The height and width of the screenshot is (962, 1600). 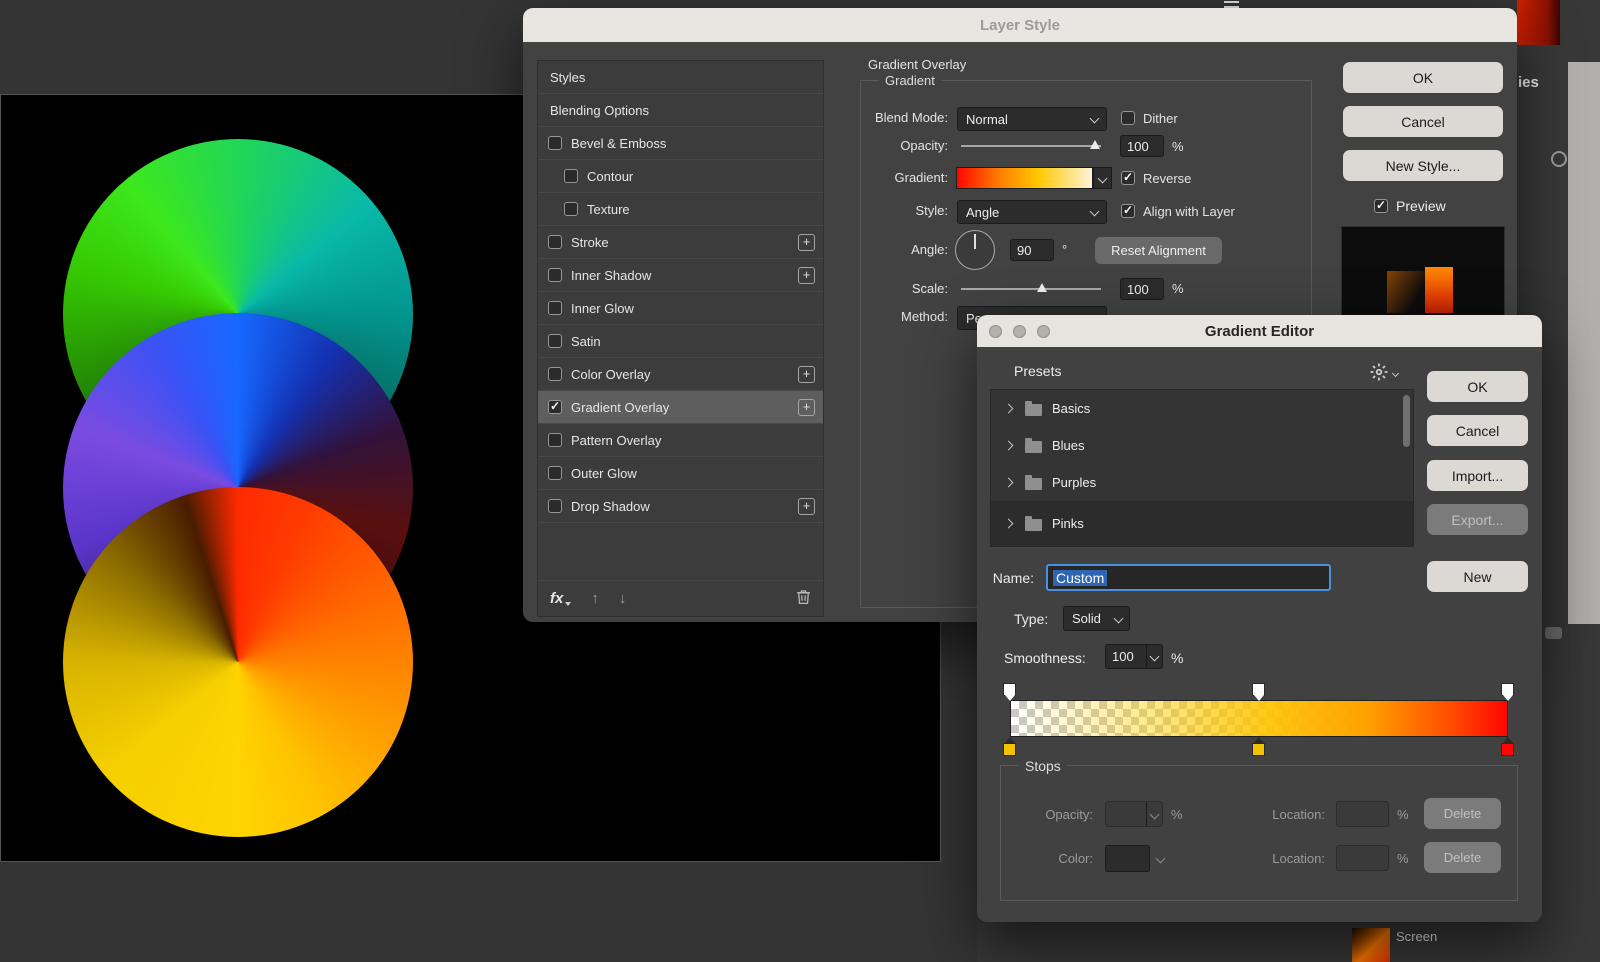 I want to click on new-gradient-button: New, so click(x=1477, y=576).